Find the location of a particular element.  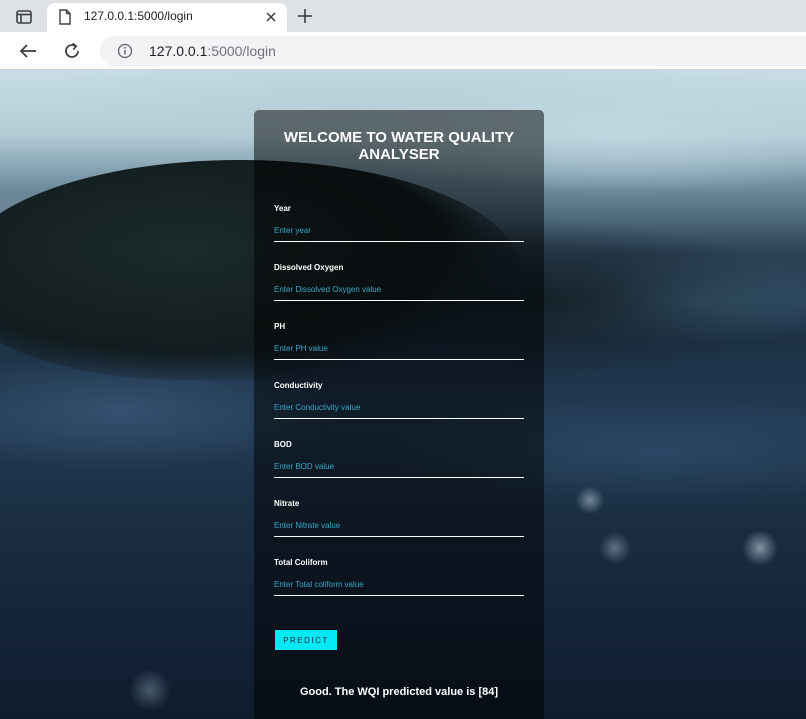

browser-tab: 127.0.0.1:5000/login is located at coordinates (167, 17).